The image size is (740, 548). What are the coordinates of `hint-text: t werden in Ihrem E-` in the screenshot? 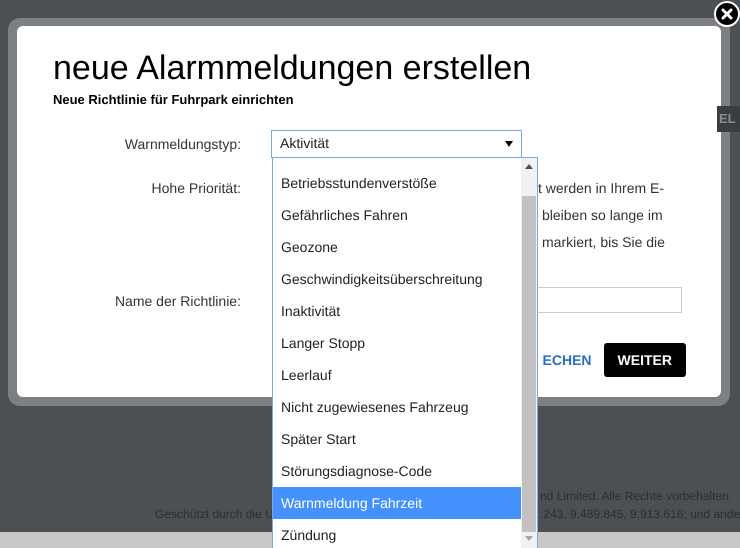 It's located at (602, 188).